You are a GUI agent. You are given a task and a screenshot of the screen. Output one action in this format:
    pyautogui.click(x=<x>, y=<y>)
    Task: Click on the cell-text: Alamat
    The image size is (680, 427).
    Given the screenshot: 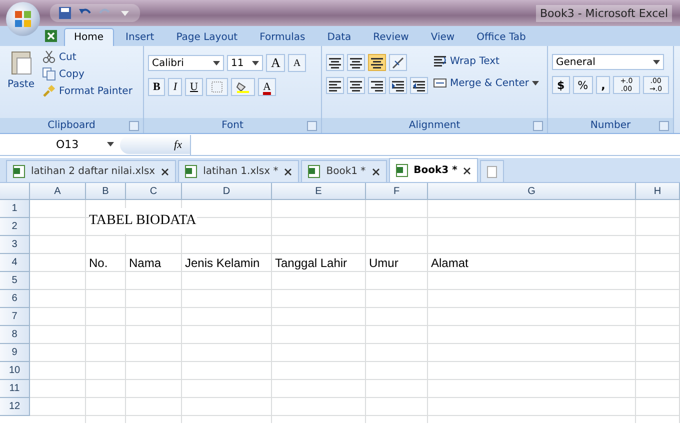 What is the action you would take?
    pyautogui.click(x=450, y=263)
    